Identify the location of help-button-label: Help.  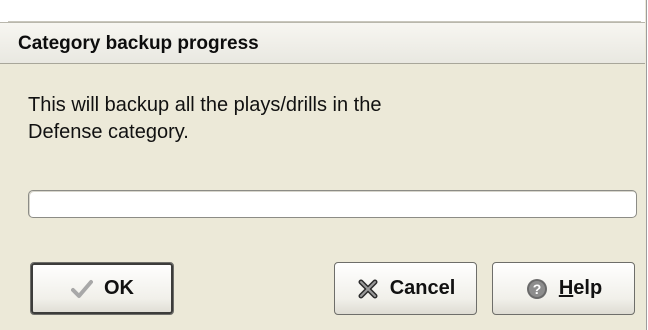
(580, 288).